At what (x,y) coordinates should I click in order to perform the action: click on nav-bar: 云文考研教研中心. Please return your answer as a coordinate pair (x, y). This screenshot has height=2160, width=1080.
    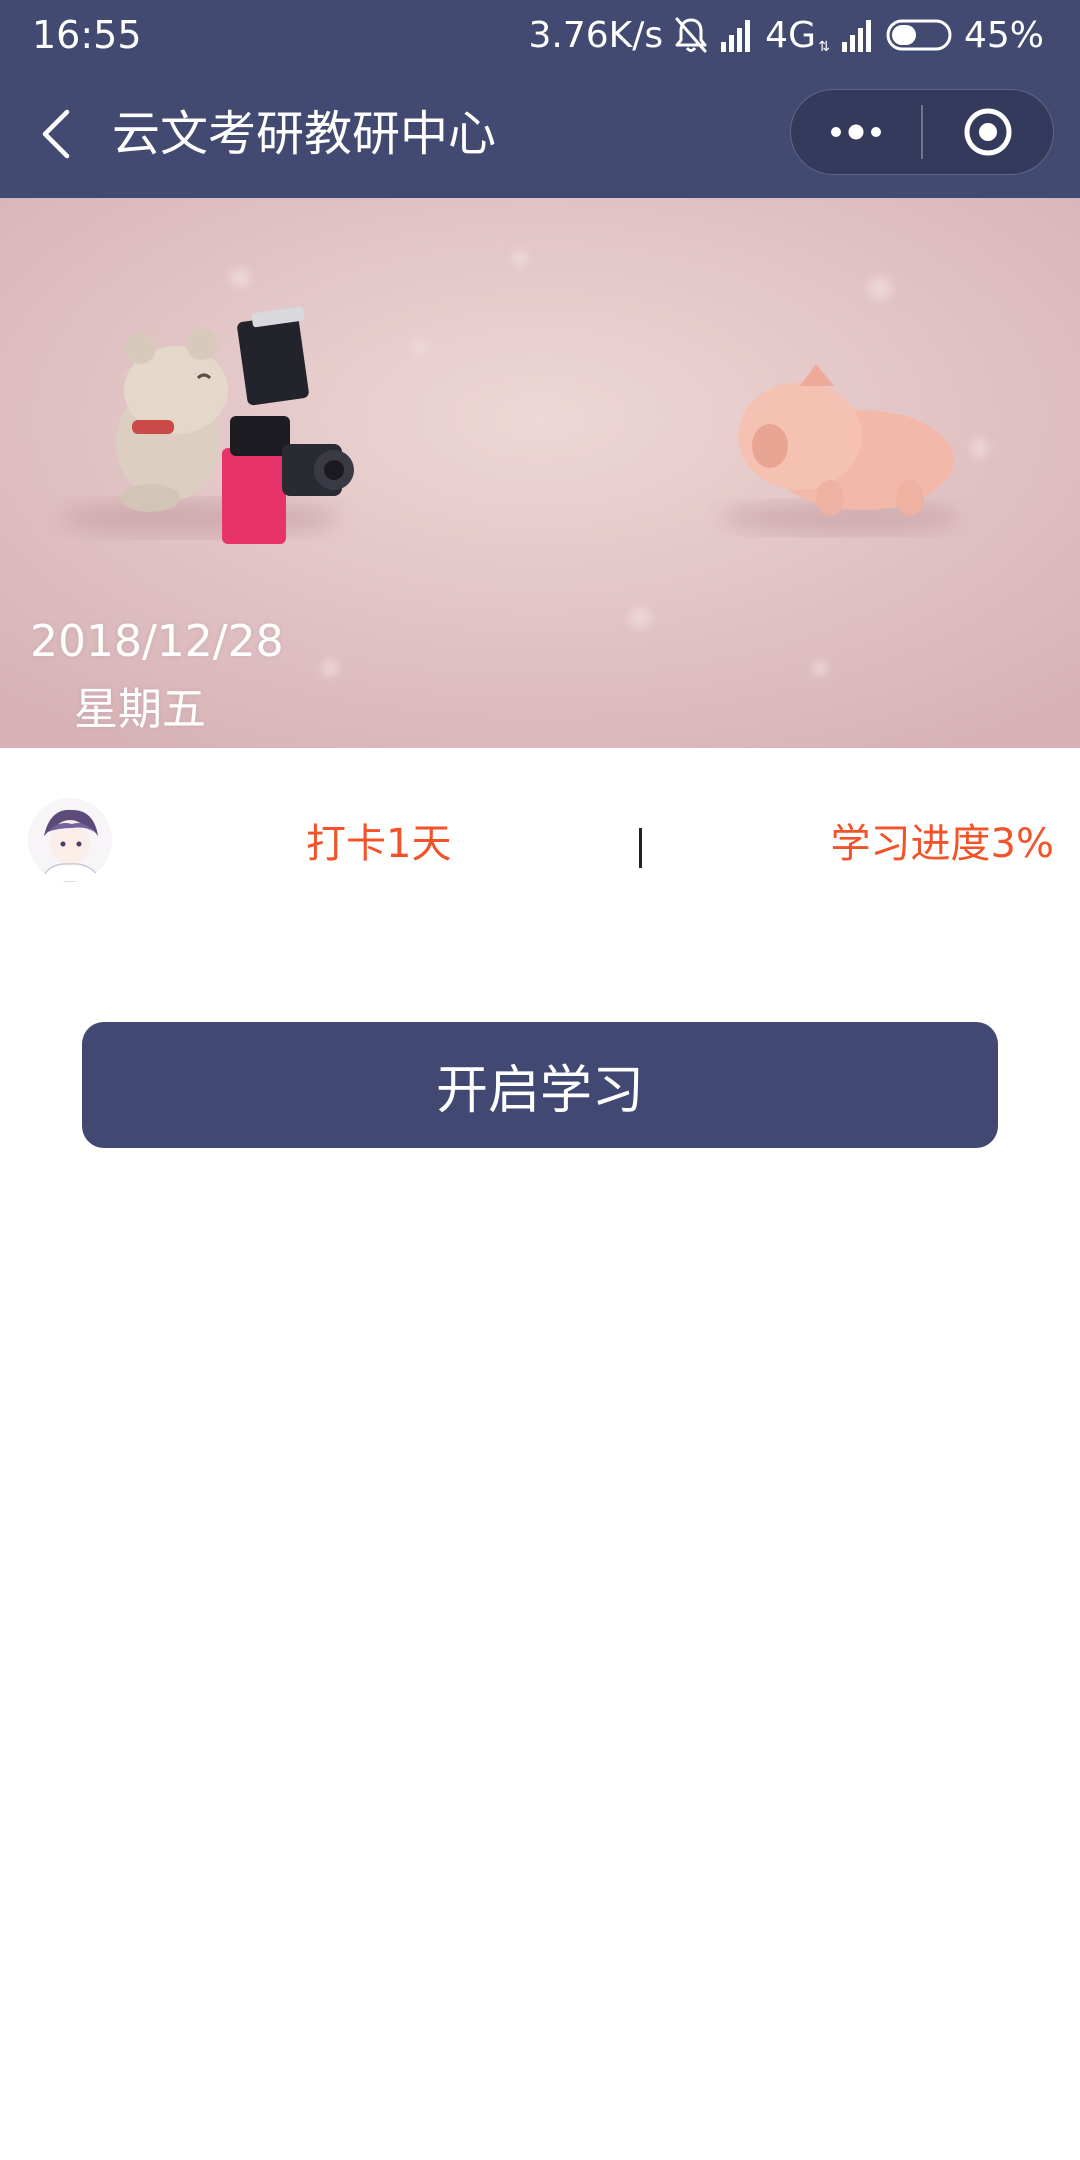
    Looking at the image, I should click on (540, 134).